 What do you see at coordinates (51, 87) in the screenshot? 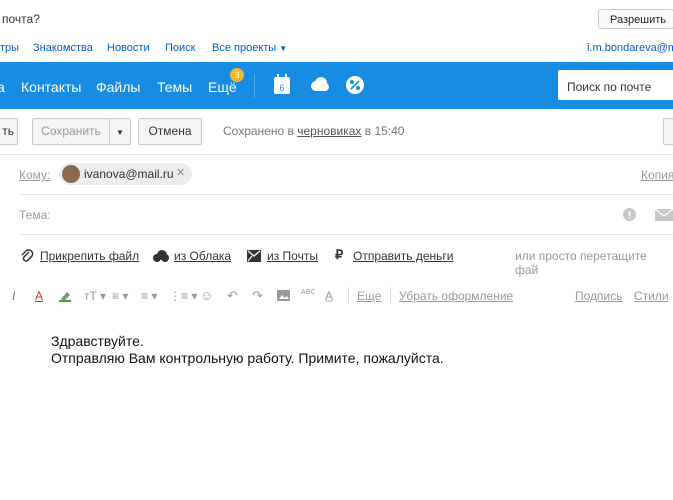
I see `nav-item-contacts: Контакты` at bounding box center [51, 87].